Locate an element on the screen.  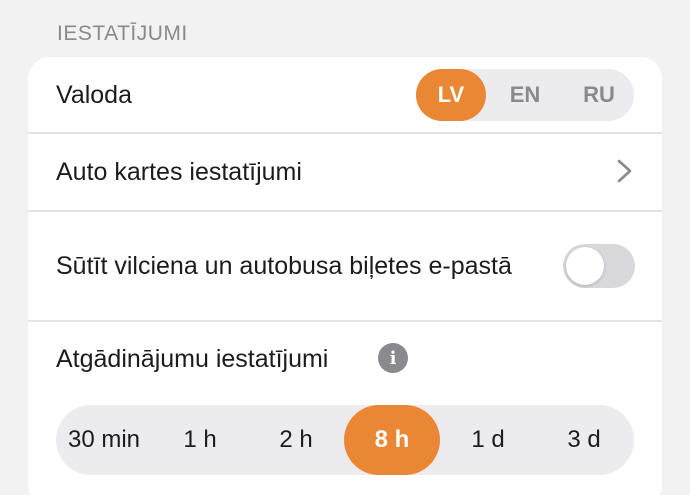
reminder-time-selector: 30 min 1 h 2 h 8 h 1 d 3 d is located at coordinates (345, 440).